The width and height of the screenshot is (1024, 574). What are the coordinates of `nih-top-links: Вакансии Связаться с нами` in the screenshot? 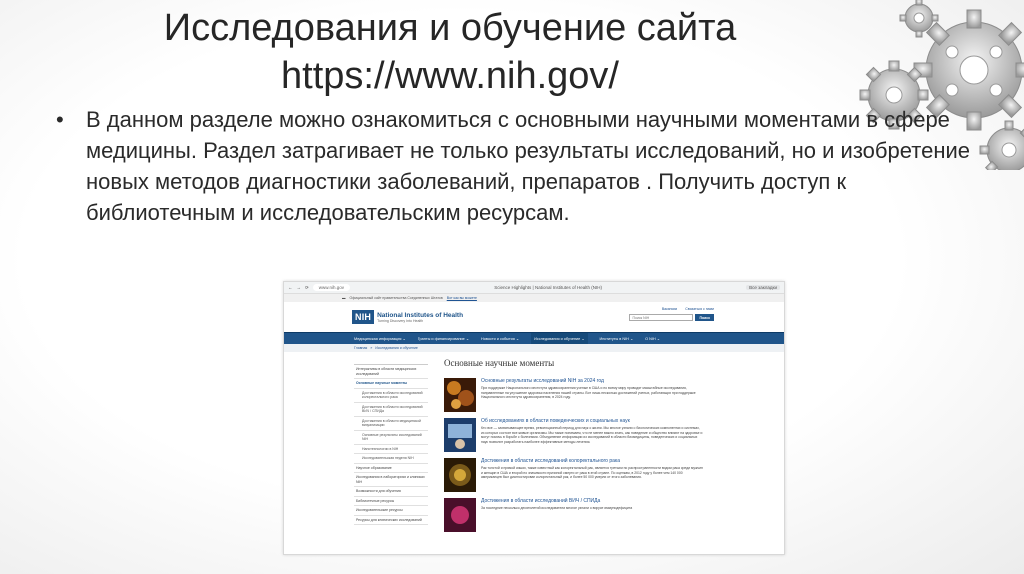 It's located at (671, 309).